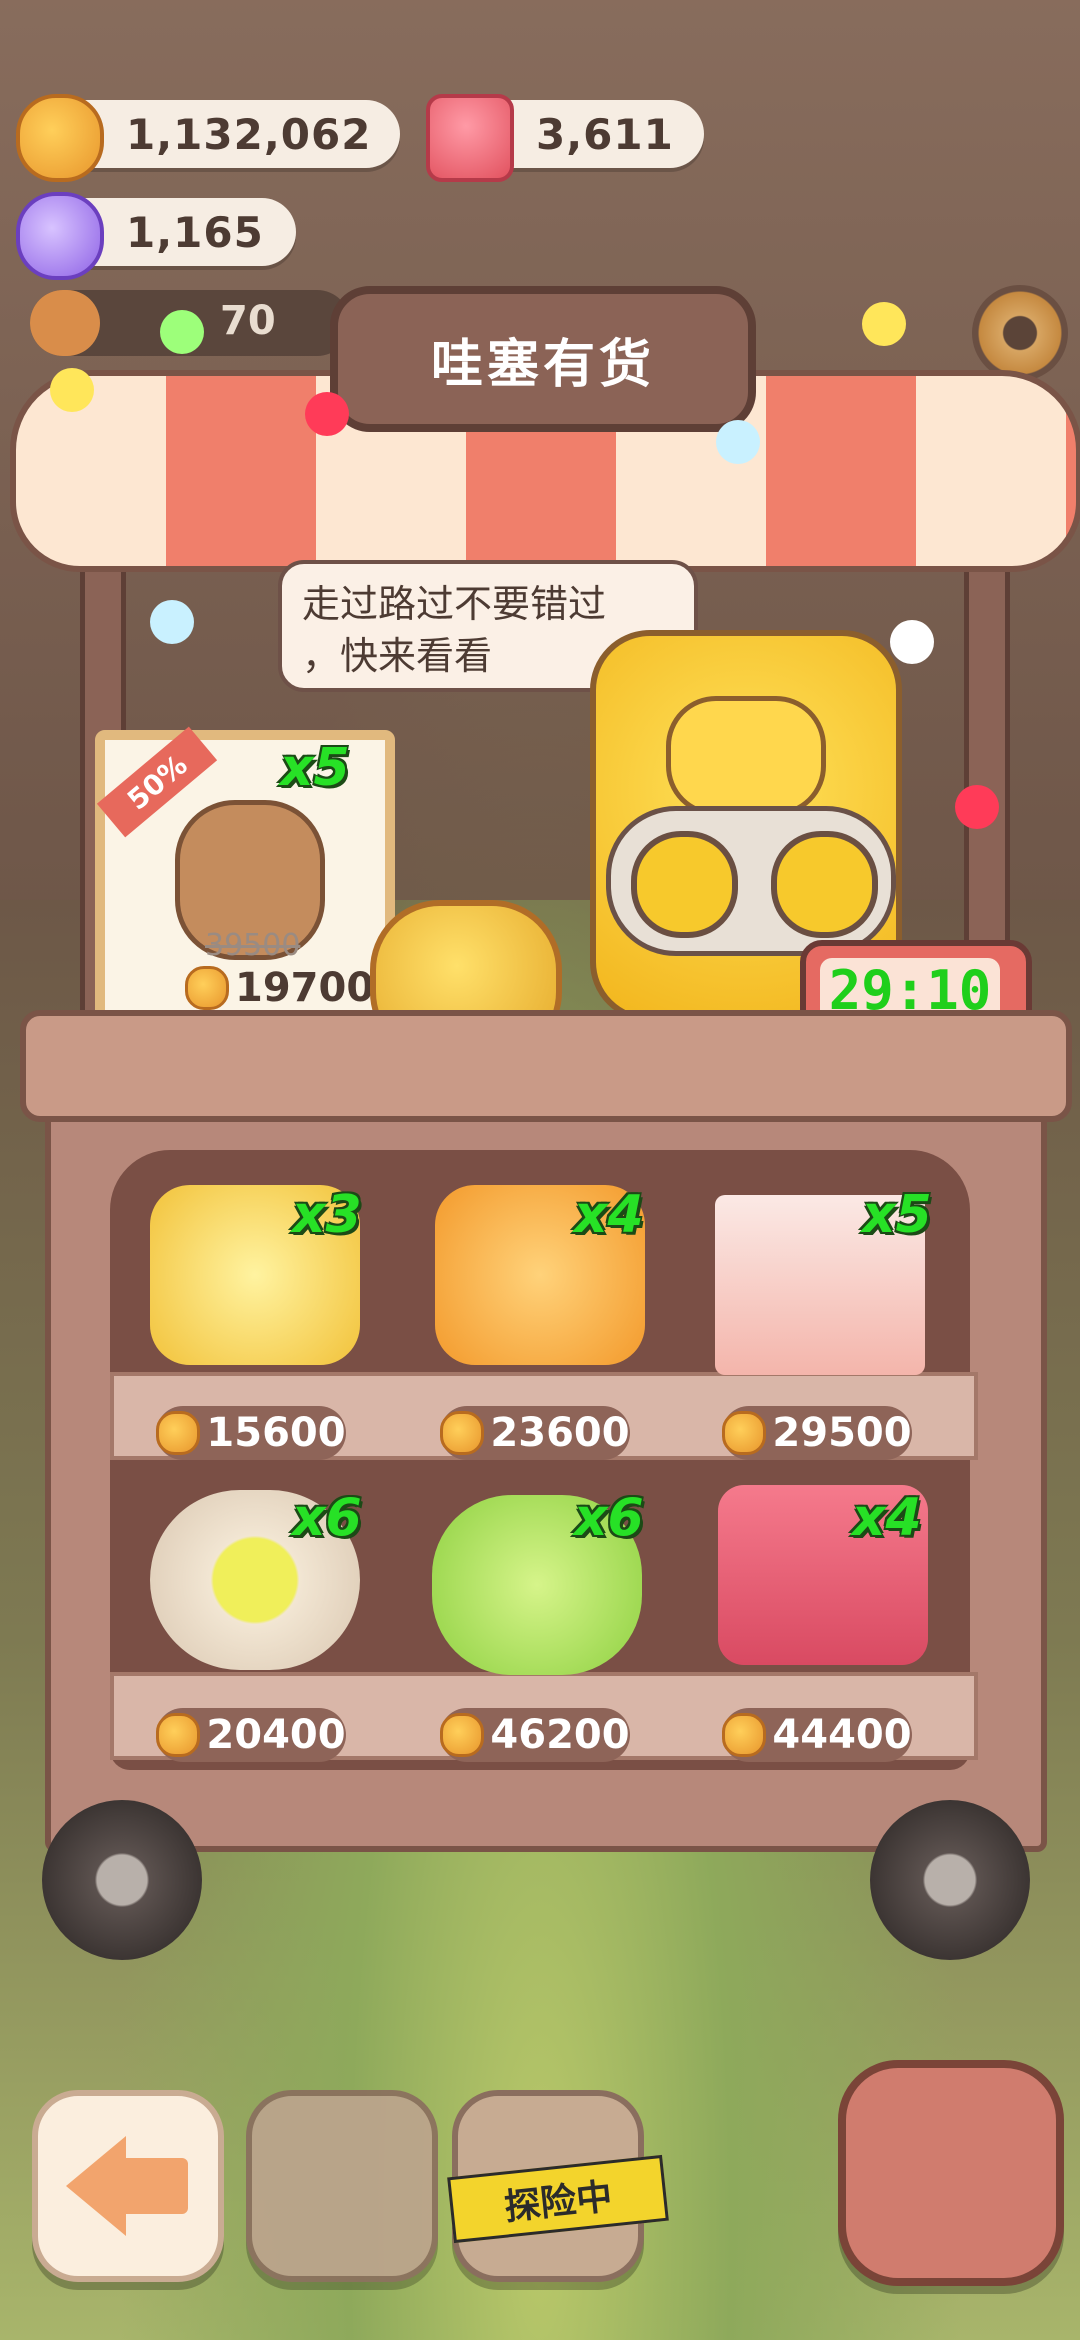 The image size is (1080, 2340). What do you see at coordinates (535, 1735) in the screenshot?
I see `item-price: 46200` at bounding box center [535, 1735].